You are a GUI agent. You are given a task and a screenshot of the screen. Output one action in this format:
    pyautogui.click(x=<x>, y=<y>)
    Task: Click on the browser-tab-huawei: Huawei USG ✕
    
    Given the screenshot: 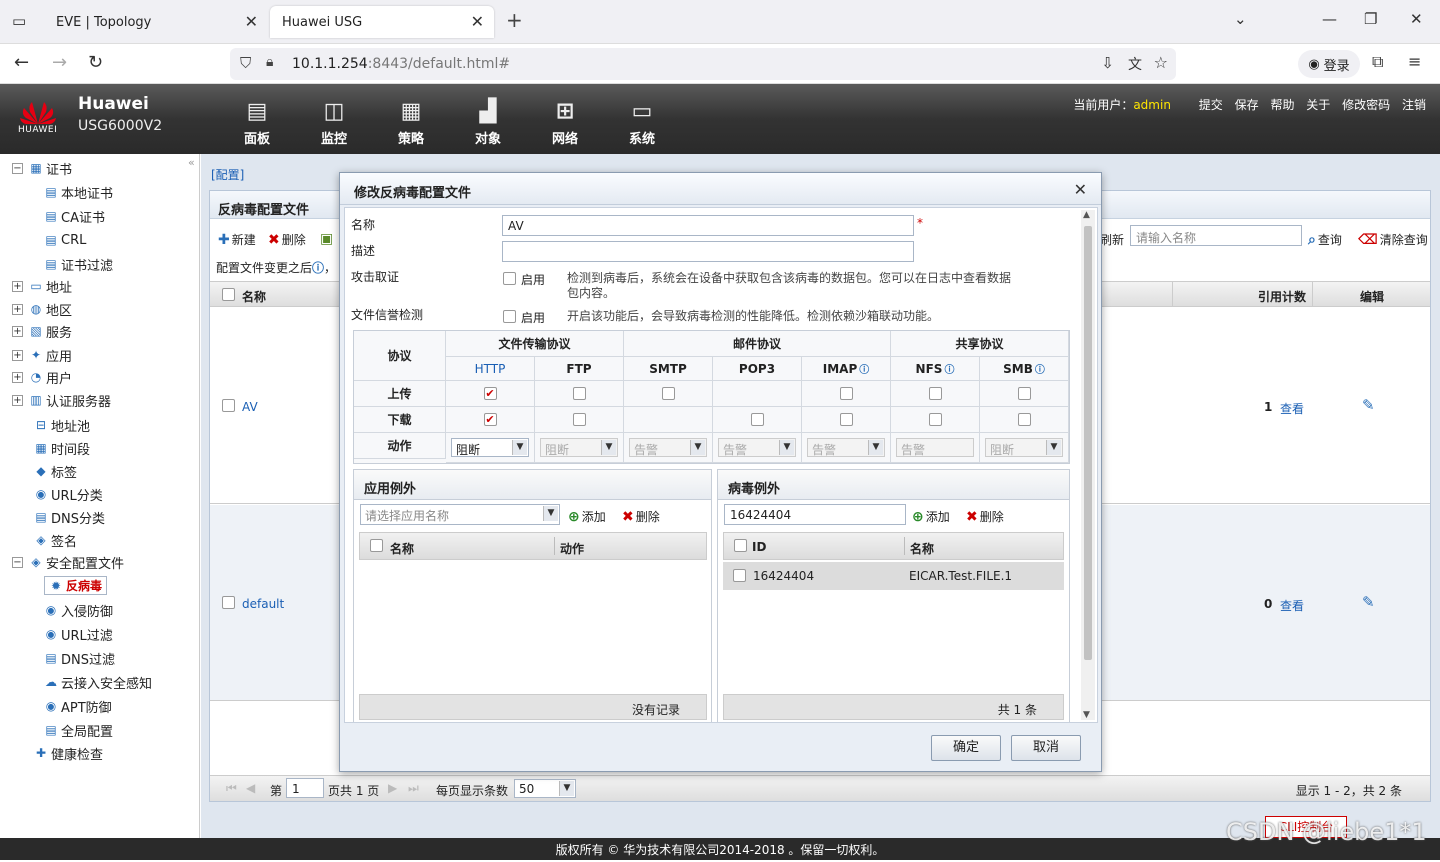 What is the action you would take?
    pyautogui.click(x=382, y=22)
    